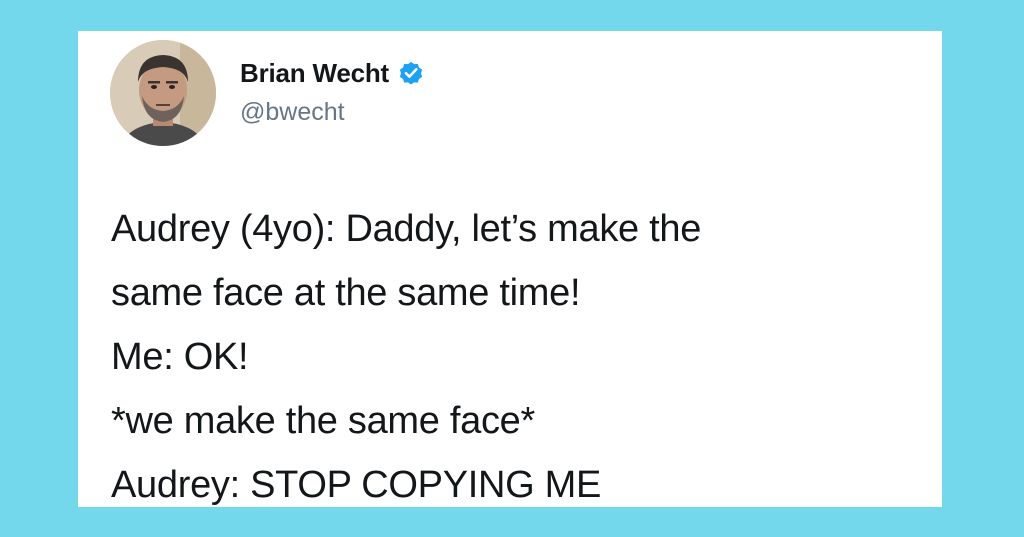  Describe the element at coordinates (323, 421) in the screenshot. I see `tweet-line: *we make the same face*` at that location.